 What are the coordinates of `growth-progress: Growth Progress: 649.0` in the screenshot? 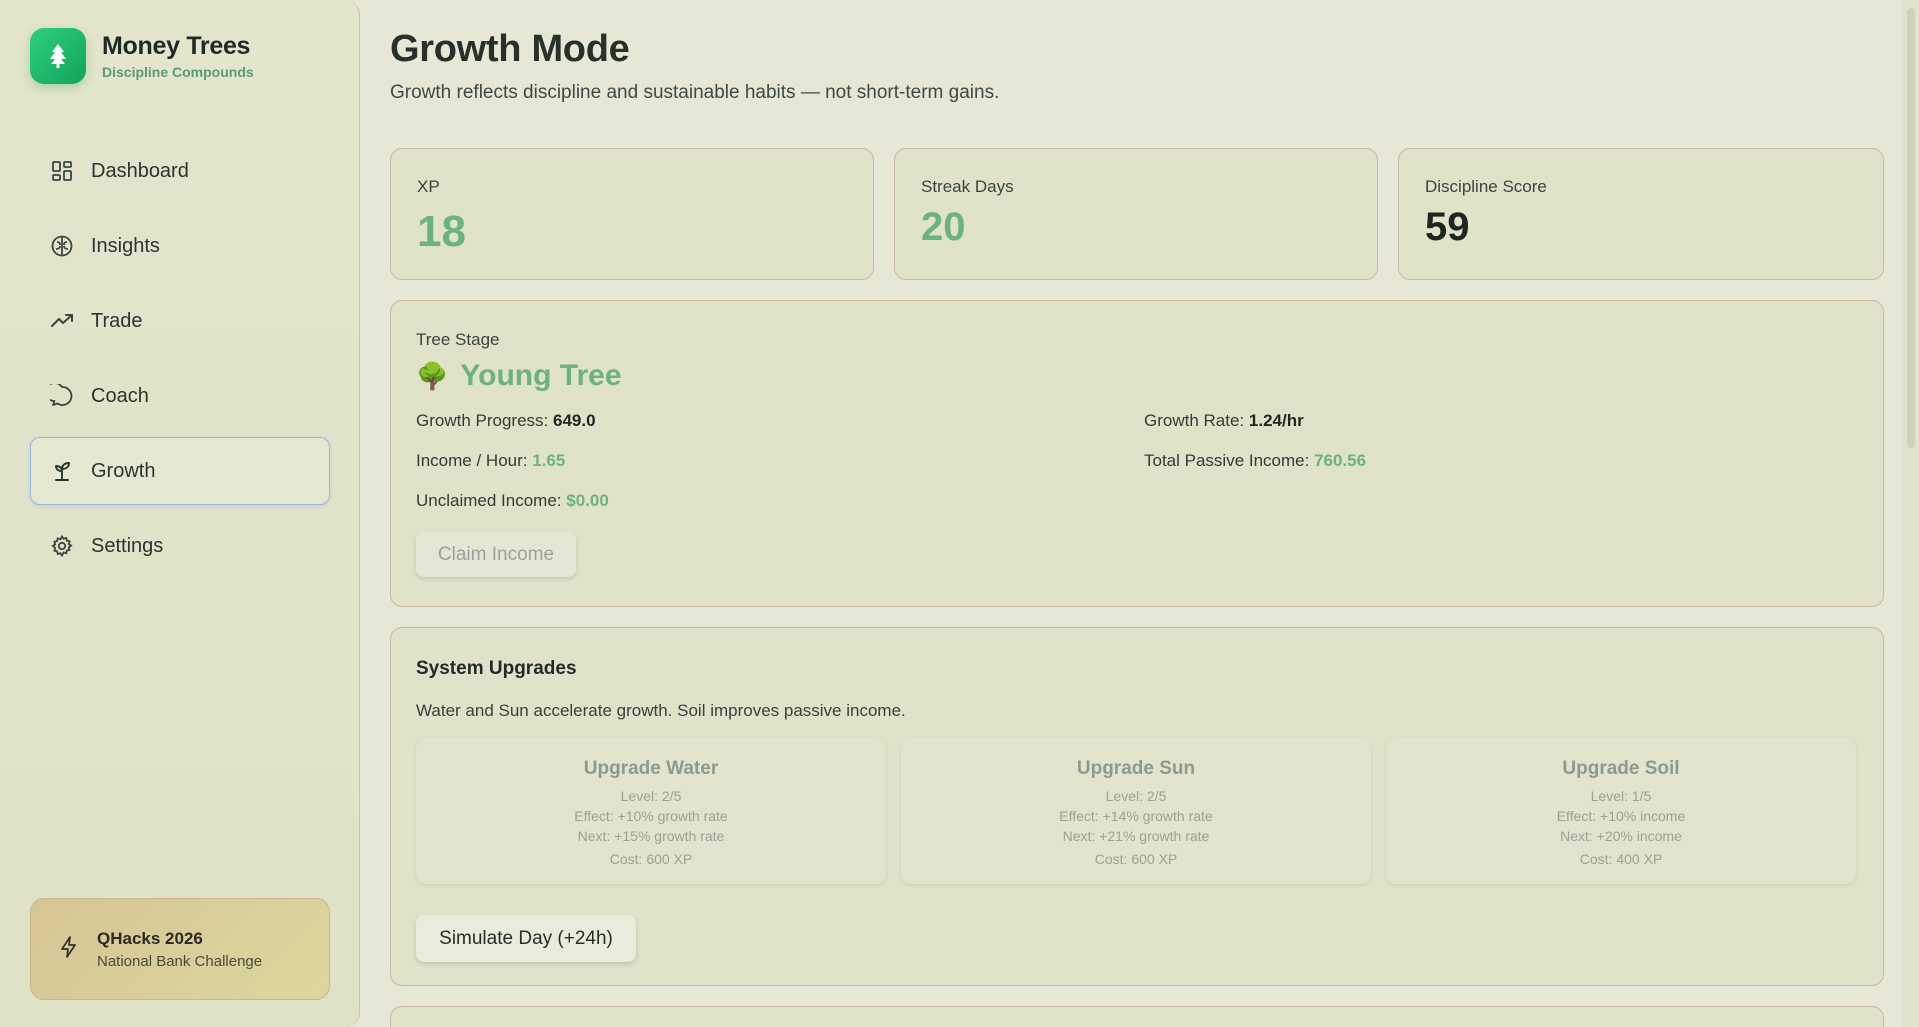 It's located at (506, 421).